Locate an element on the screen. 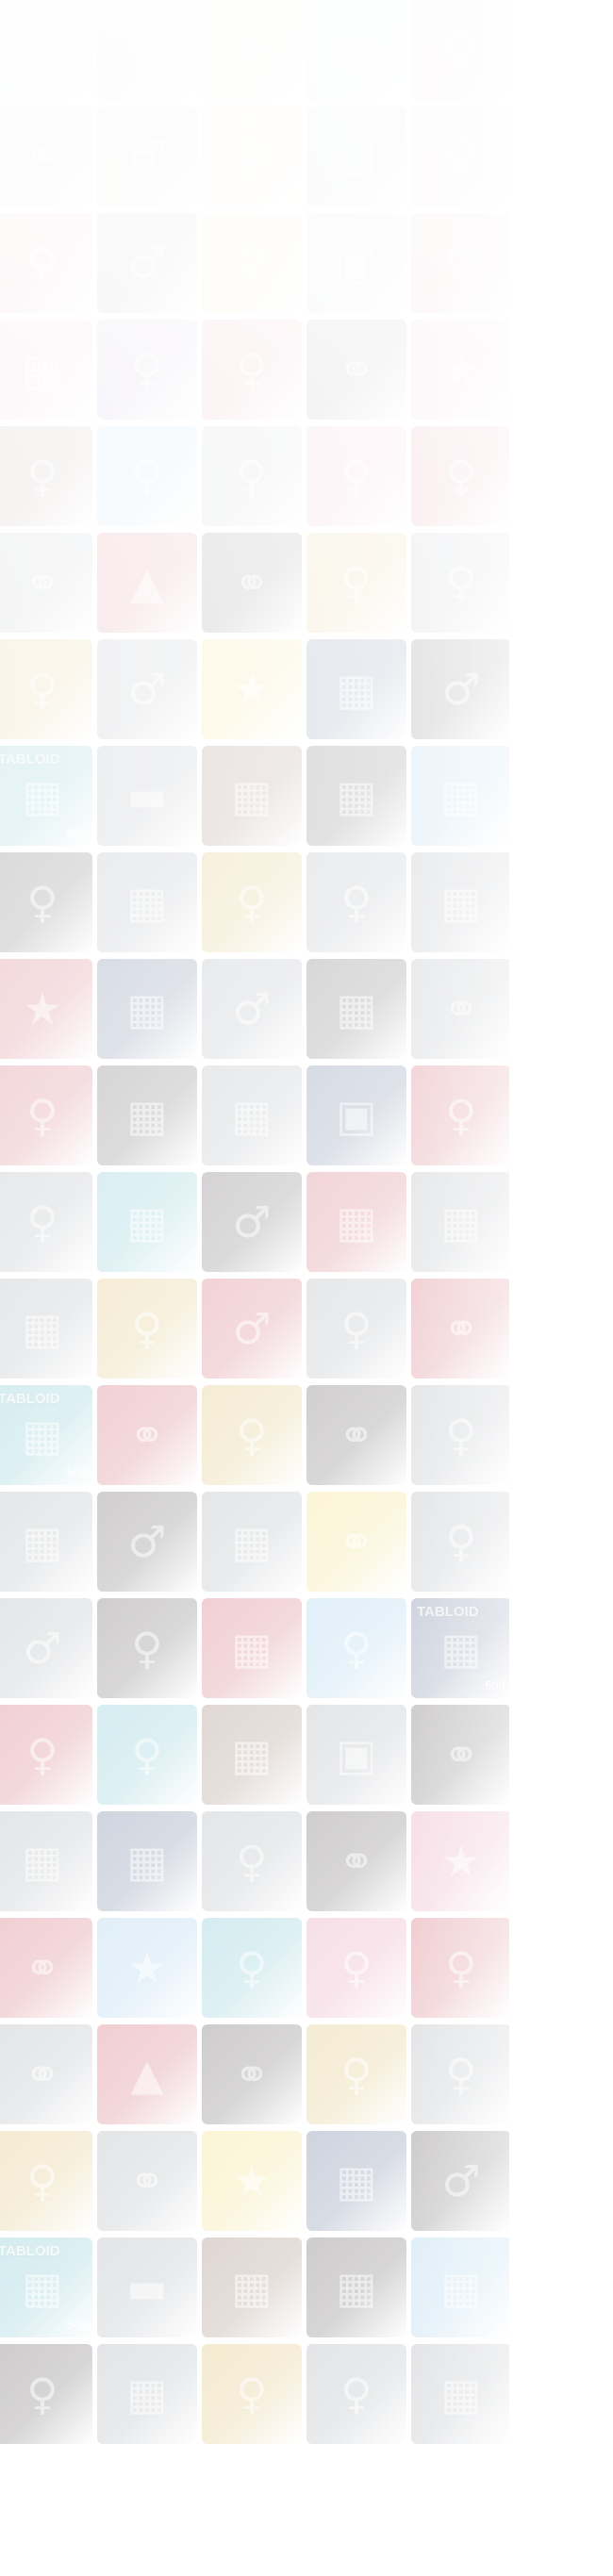  frame-icon: ▣ is located at coordinates (356, 1115).